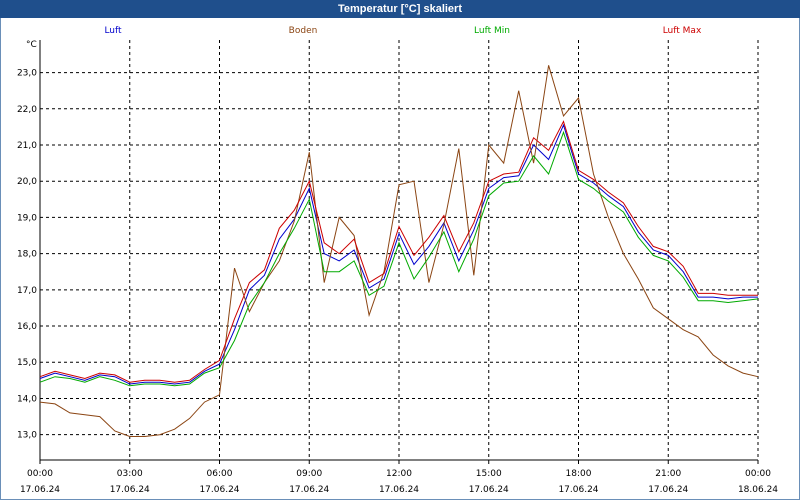 This screenshot has height=500, width=800. What do you see at coordinates (27, 182) in the screenshot?
I see `y-tick-label: 20,0` at bounding box center [27, 182].